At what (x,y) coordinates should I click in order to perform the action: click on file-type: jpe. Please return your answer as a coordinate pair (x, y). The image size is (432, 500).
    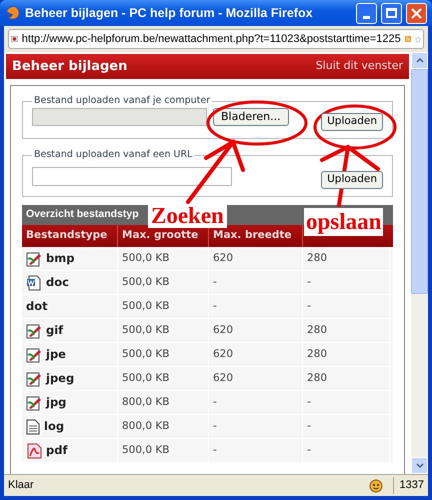
    Looking at the image, I should click on (56, 354).